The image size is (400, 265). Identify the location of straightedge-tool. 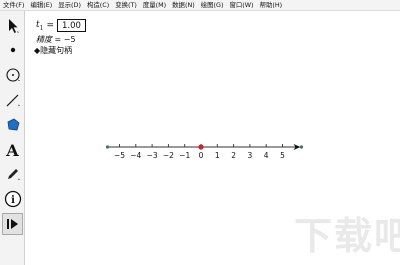
(12, 100).